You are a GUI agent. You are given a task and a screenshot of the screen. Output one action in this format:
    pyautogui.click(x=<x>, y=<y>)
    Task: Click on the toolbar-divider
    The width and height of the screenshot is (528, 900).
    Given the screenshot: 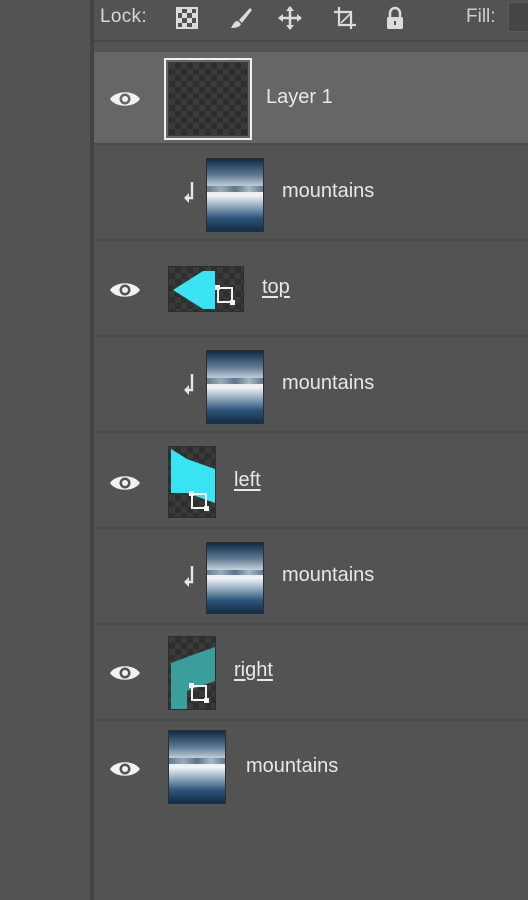 What is the action you would take?
    pyautogui.click(x=311, y=41)
    